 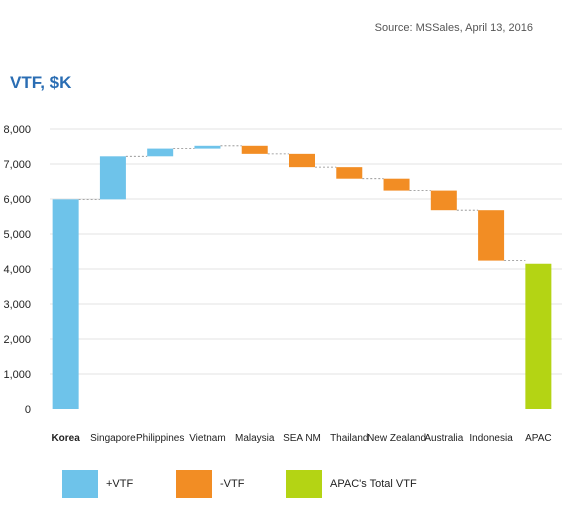 I want to click on bar-thailand, so click(x=349, y=173).